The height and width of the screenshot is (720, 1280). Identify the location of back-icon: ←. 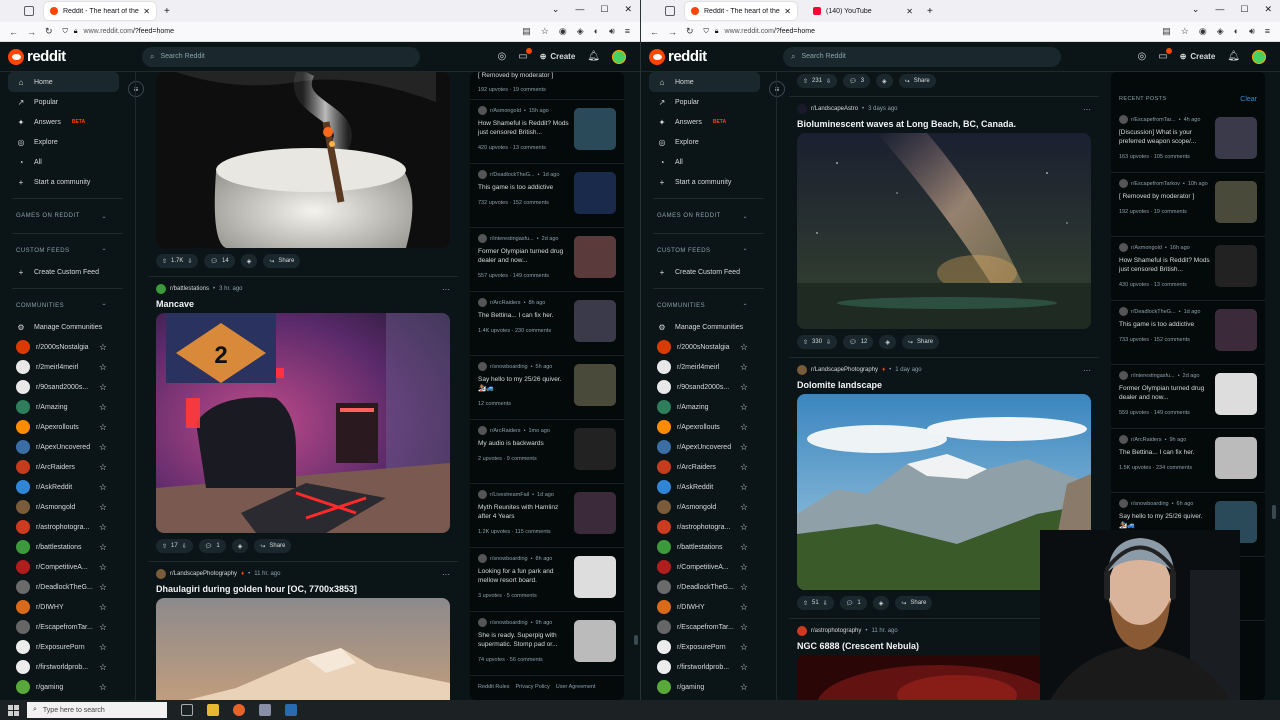
(654, 32).